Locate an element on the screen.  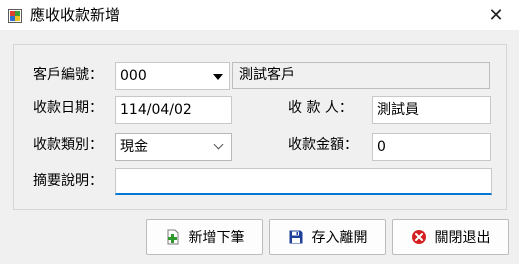
add-next-label: 新增下筆 is located at coordinates (216, 238).